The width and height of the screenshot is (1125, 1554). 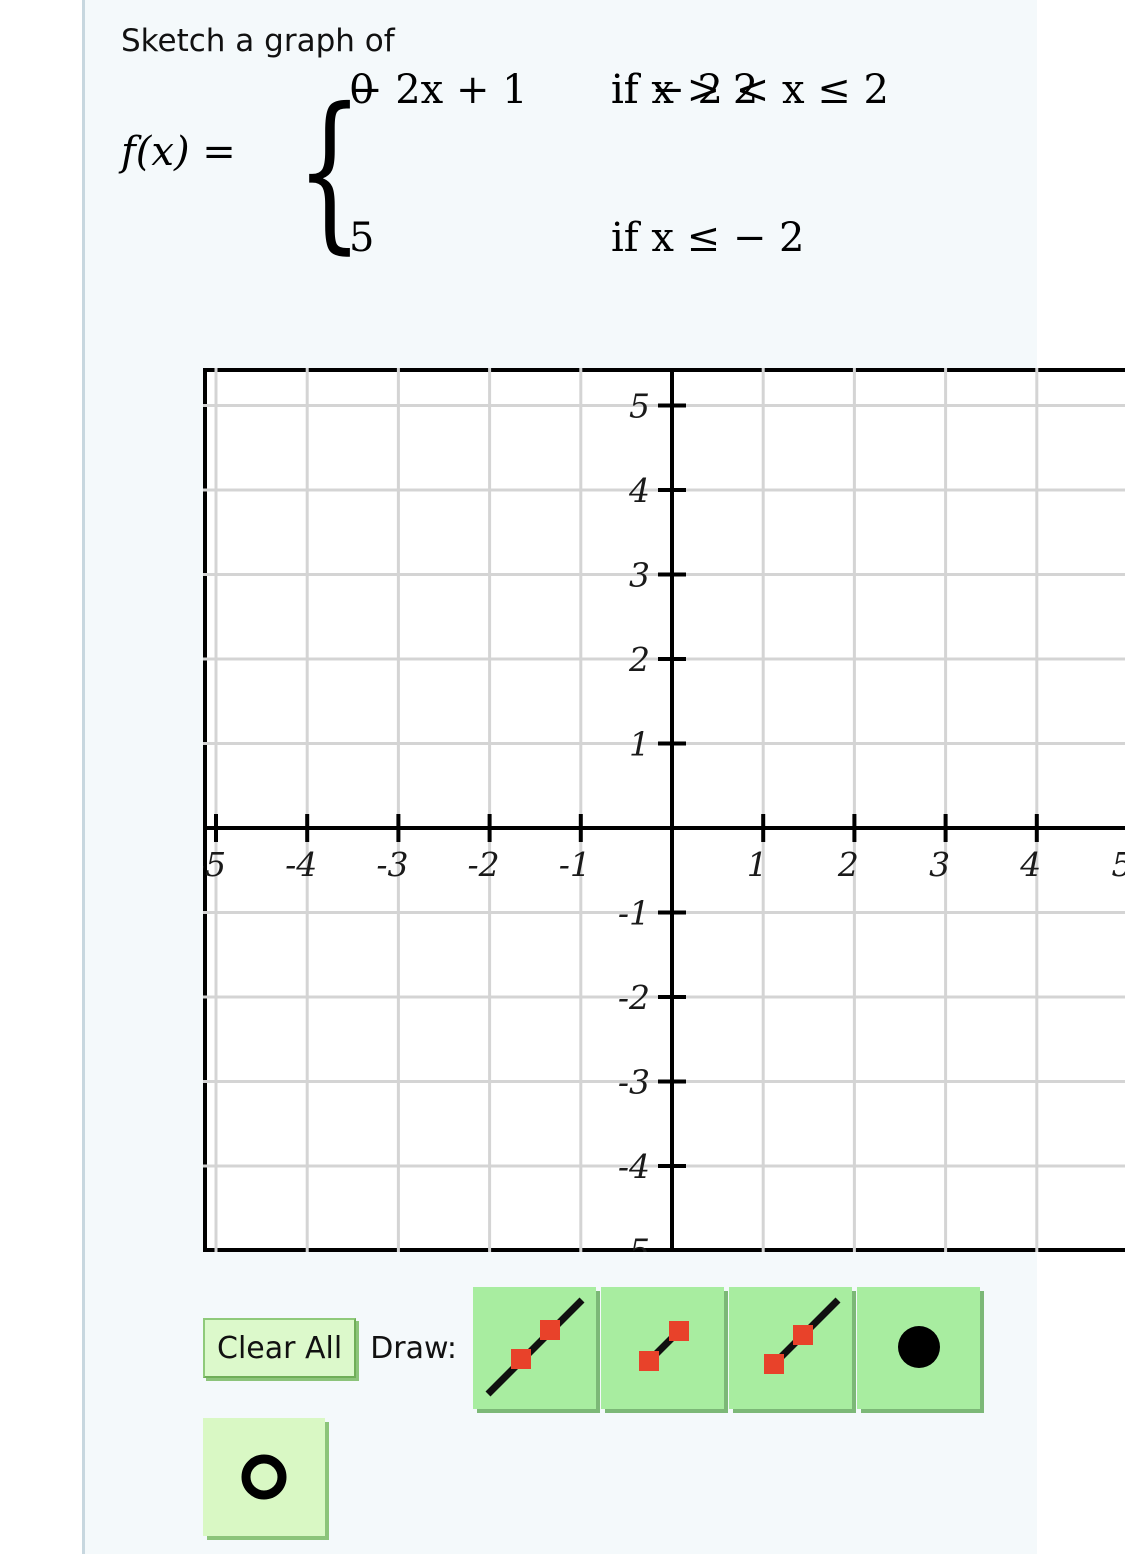 I want to click on clear-all-button: Clear All, so click(x=280, y=1348).